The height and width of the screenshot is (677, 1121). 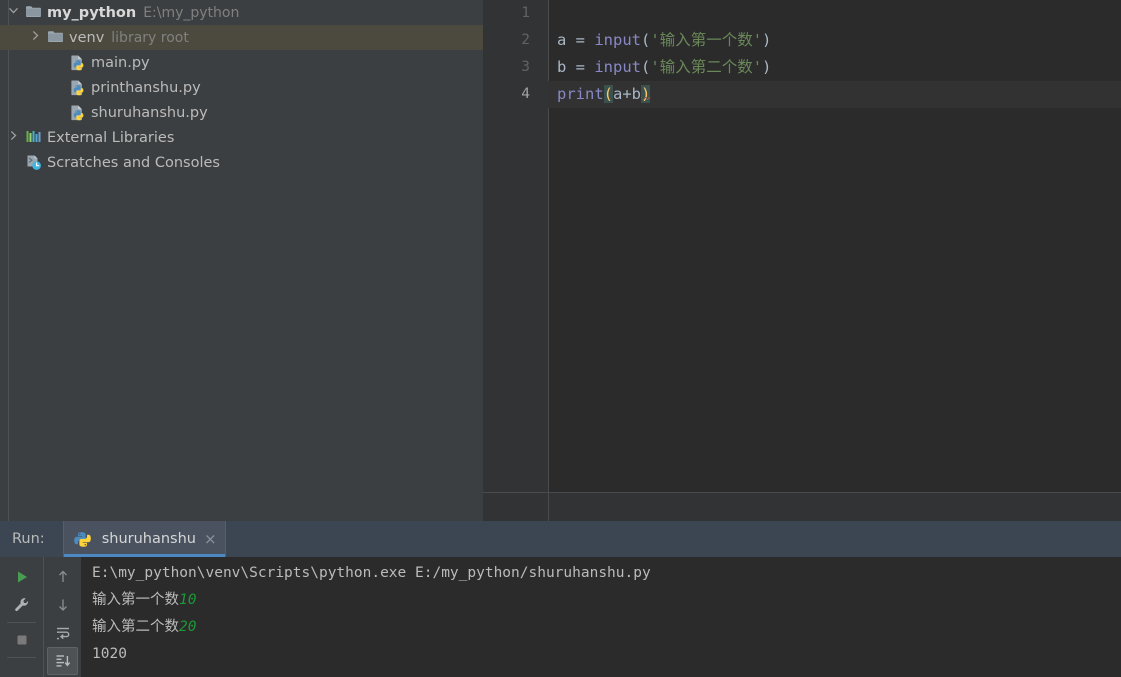 What do you see at coordinates (188, 627) in the screenshot?
I see `console-user-input: 20` at bounding box center [188, 627].